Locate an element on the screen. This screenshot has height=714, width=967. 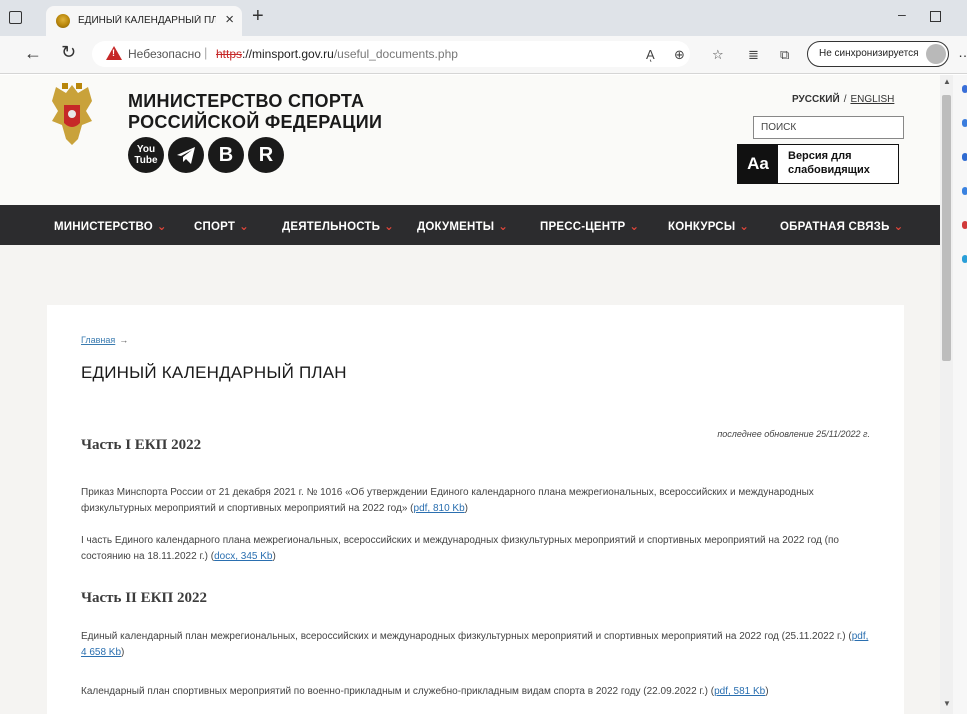
url-host: ://minsport.gov.ru is located at coordinates (288, 54).